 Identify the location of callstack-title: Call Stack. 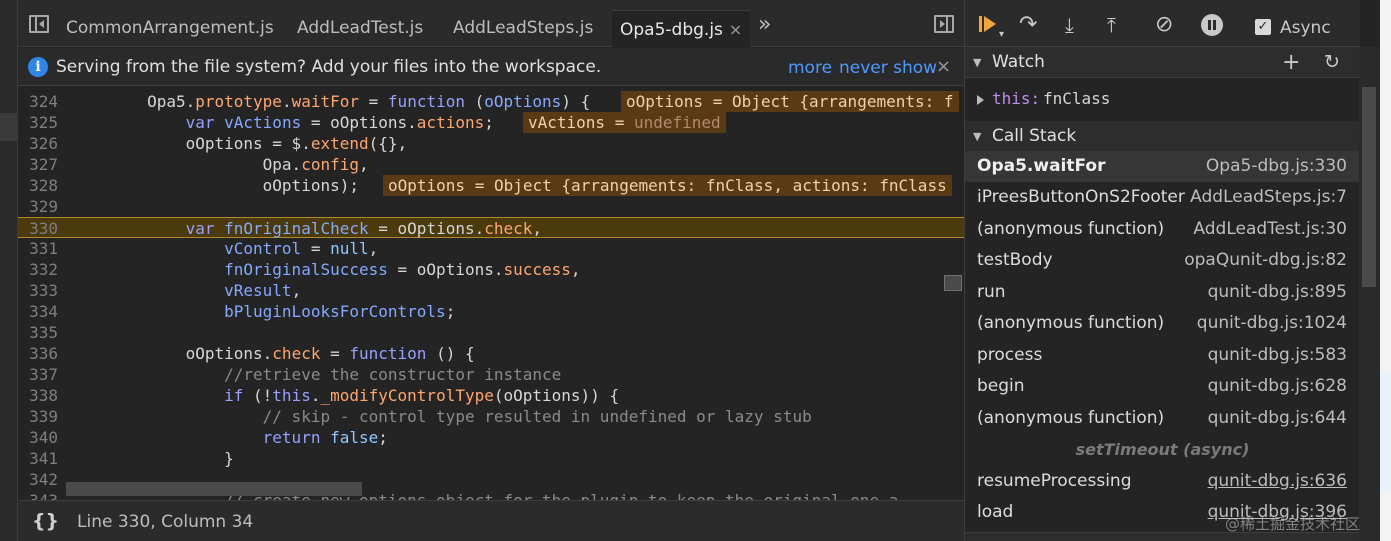
(1034, 136).